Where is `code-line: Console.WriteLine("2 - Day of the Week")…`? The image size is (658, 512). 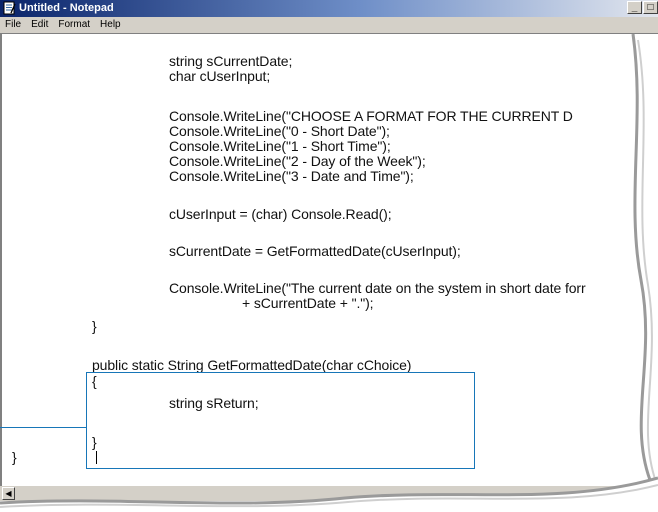 code-line: Console.WriteLine("2 - Day of the Week")… is located at coordinates (297, 161).